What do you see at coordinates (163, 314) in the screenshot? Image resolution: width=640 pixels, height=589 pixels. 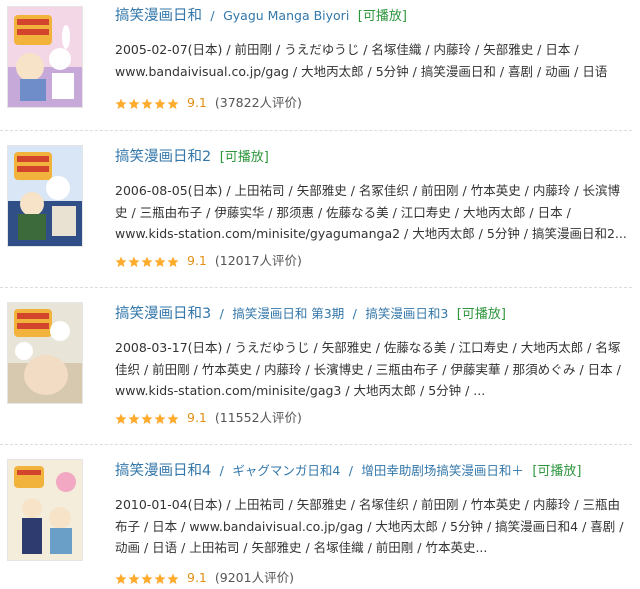 I see `title-link: 搞笑漫画日和3` at bounding box center [163, 314].